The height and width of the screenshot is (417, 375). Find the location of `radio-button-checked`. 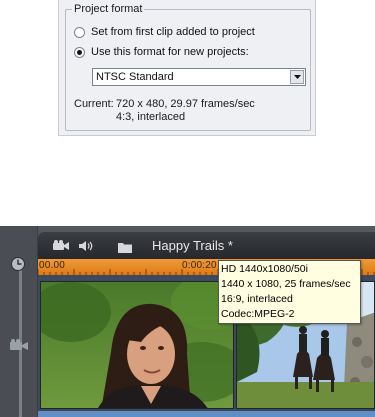

radio-button-checked is located at coordinates (79, 52).